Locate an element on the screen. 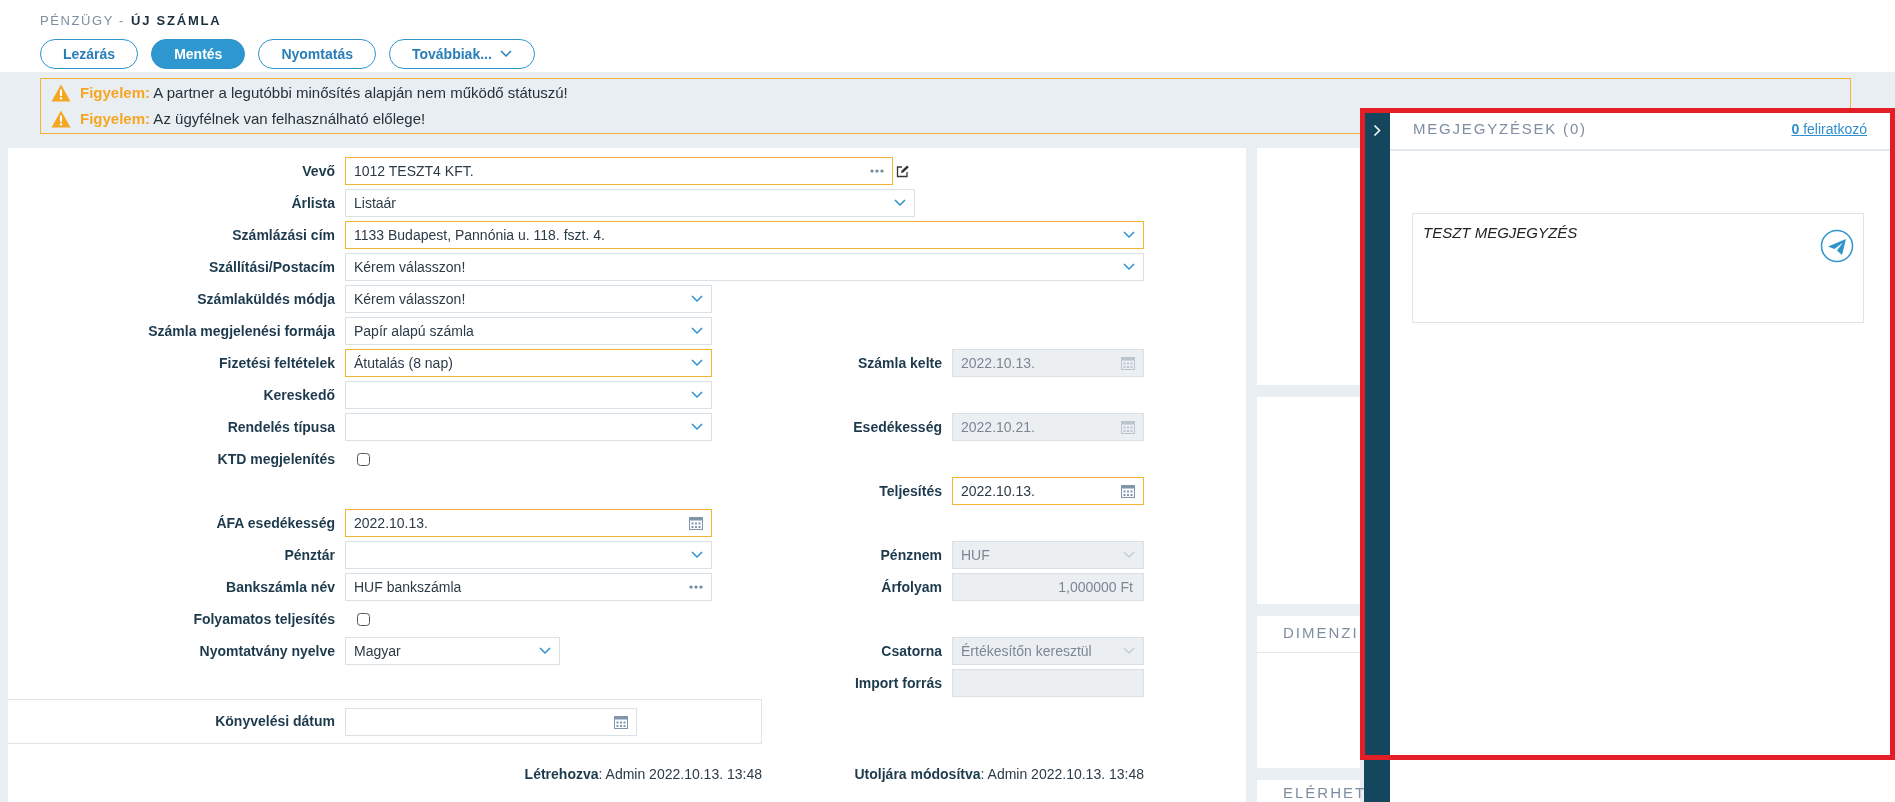 The height and width of the screenshot is (802, 1895). field-label: KTD megjelenítés is located at coordinates (275, 459).